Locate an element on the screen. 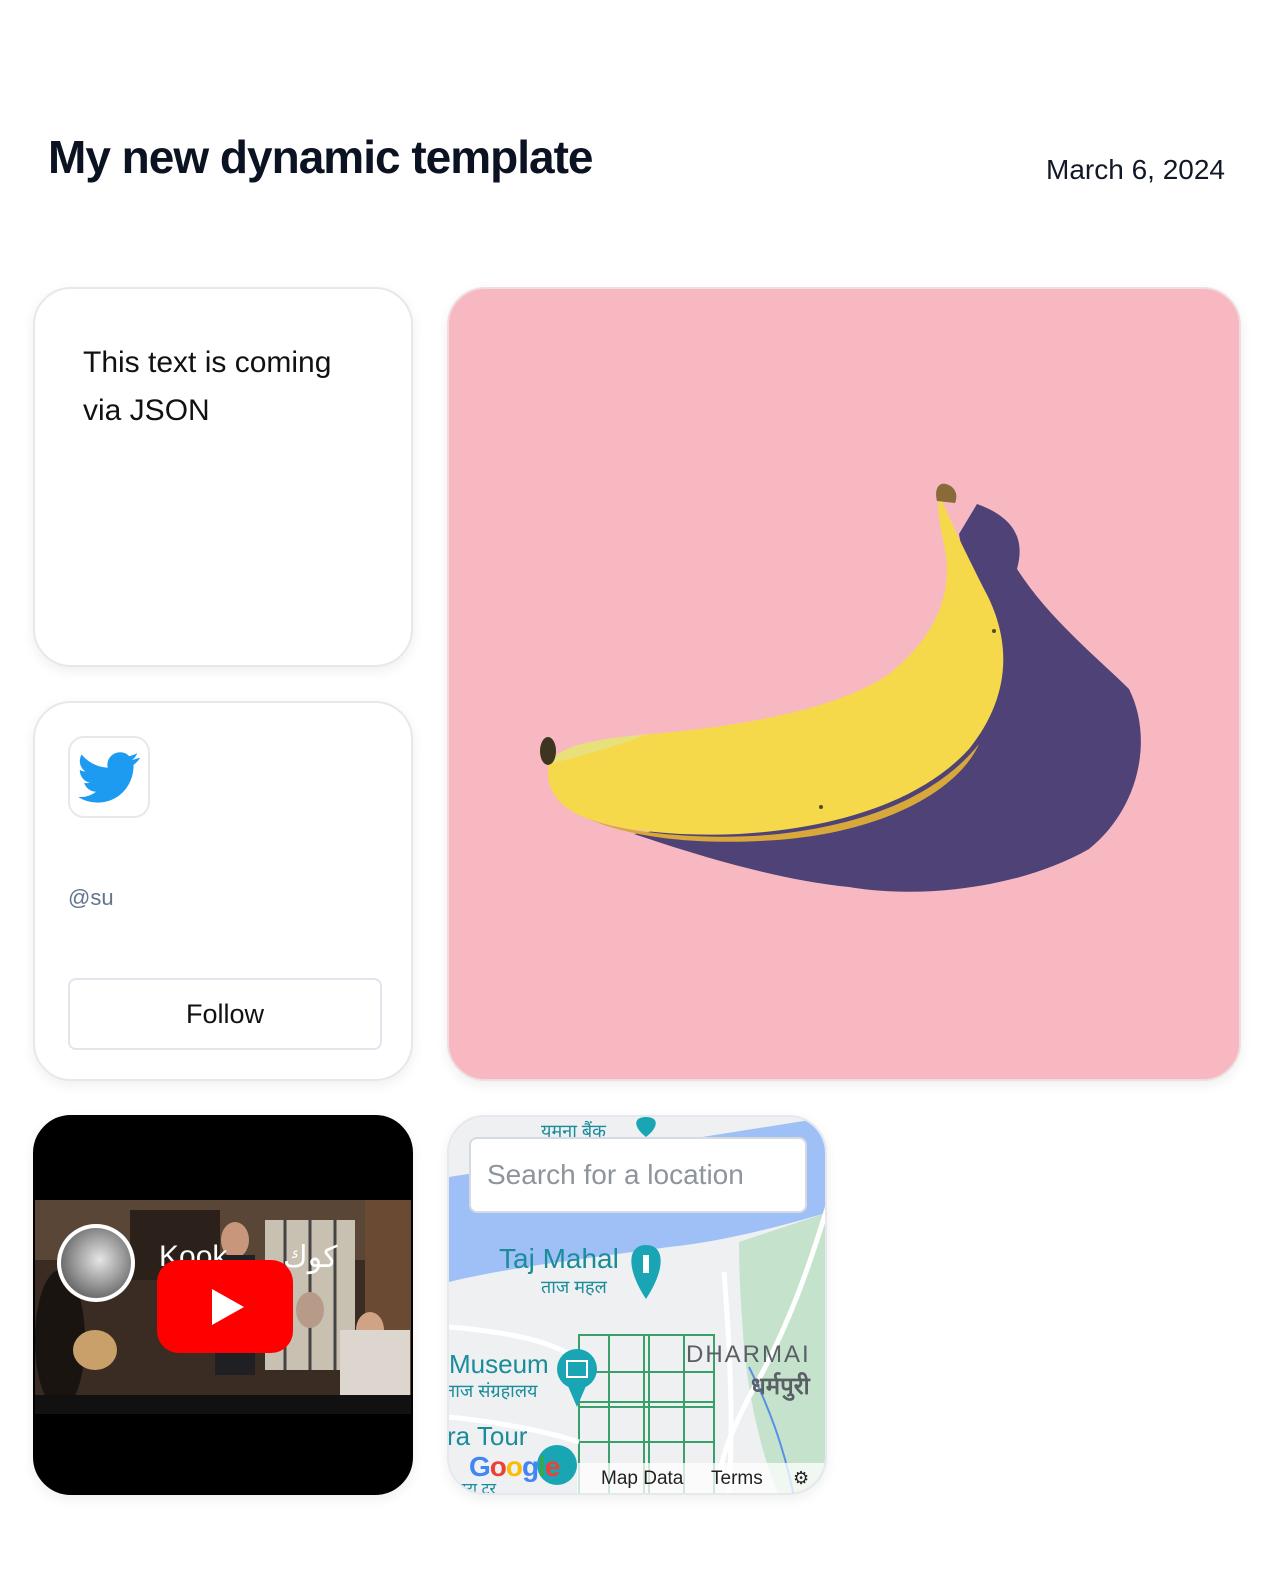  text-card: This text is coming via JSON is located at coordinates (223, 477).